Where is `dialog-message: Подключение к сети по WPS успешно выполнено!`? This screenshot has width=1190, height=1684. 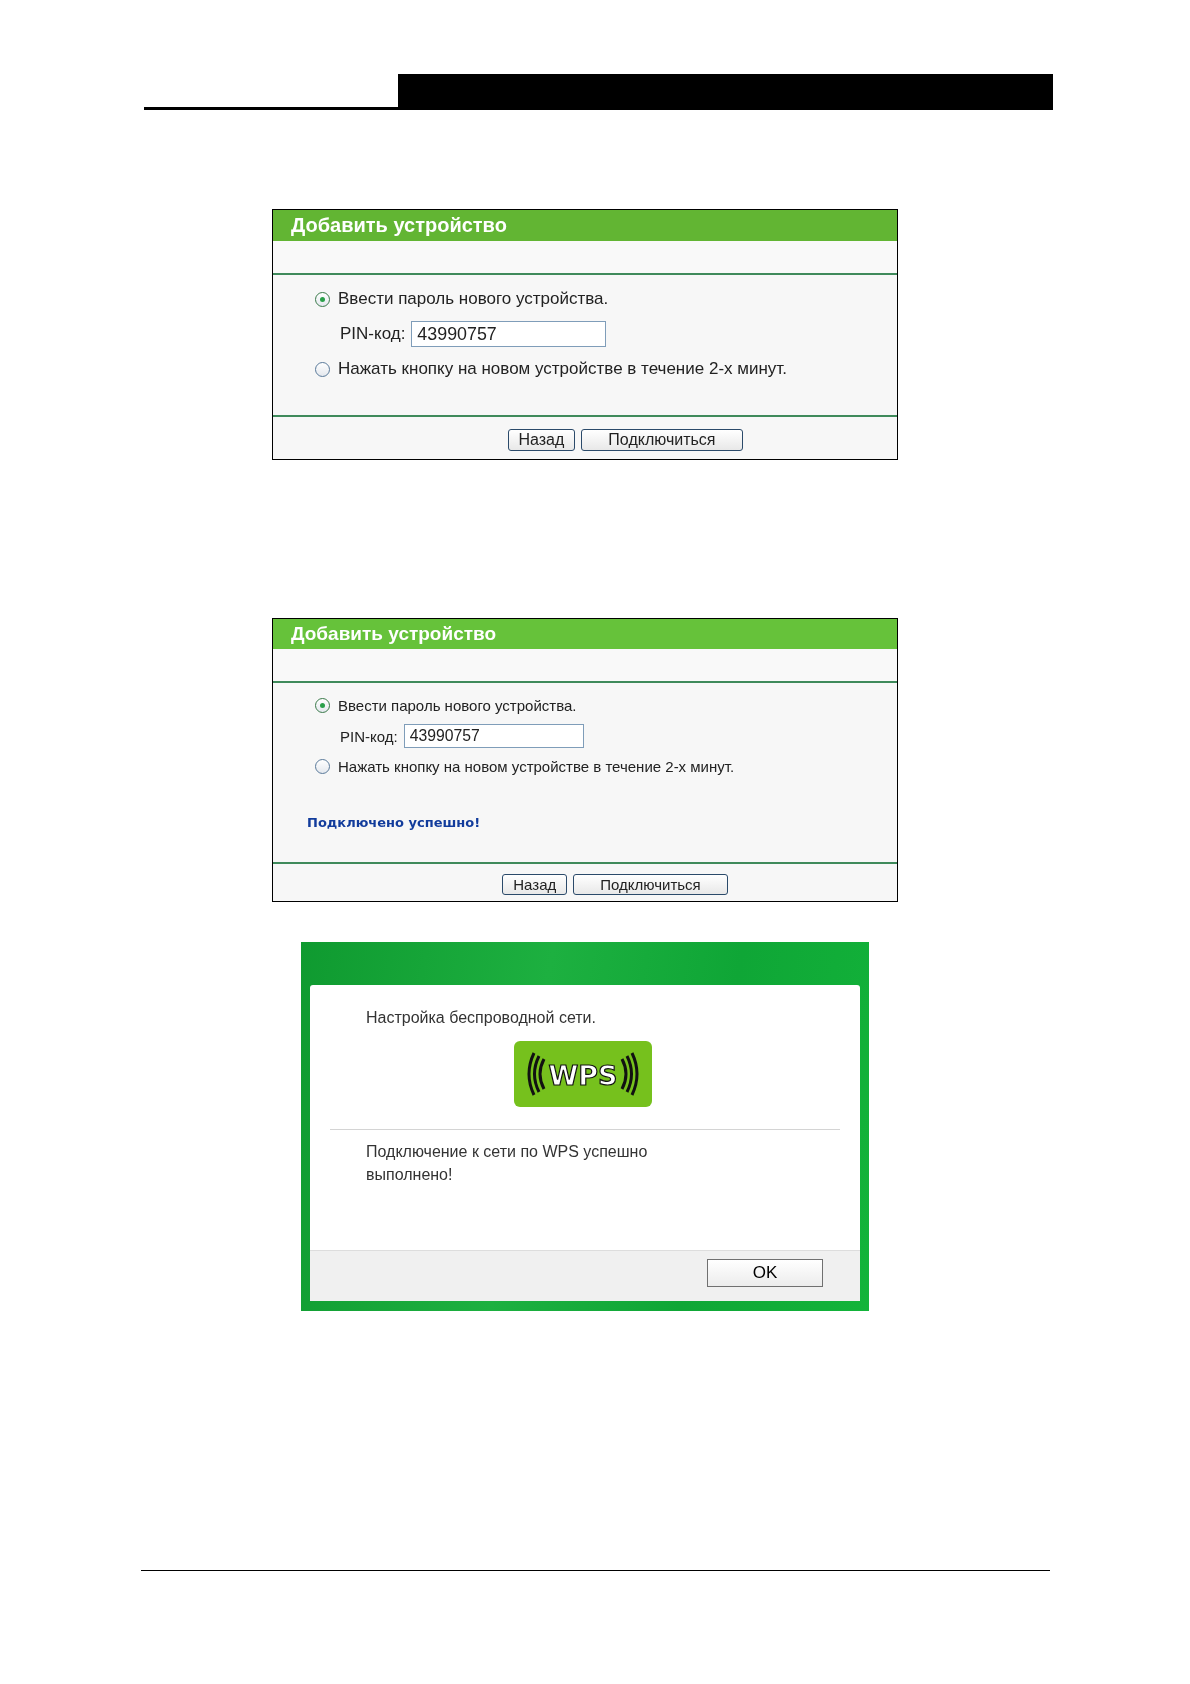 dialog-message: Подключение к сети по WPS успешно выполнено! is located at coordinates (507, 1163).